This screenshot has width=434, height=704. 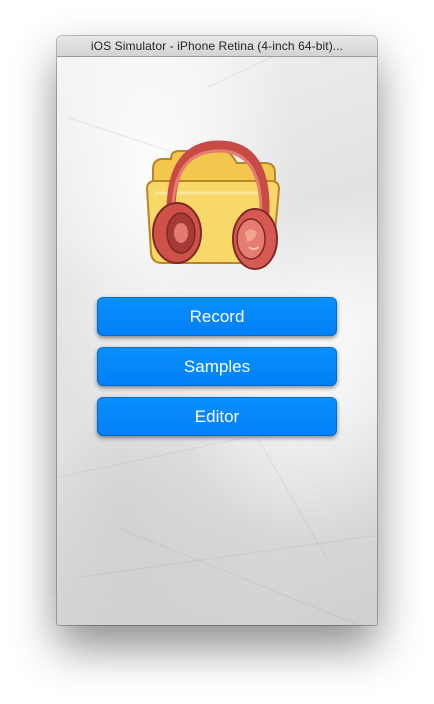 I want to click on folder-headphones-icon, so click(x=213, y=205).